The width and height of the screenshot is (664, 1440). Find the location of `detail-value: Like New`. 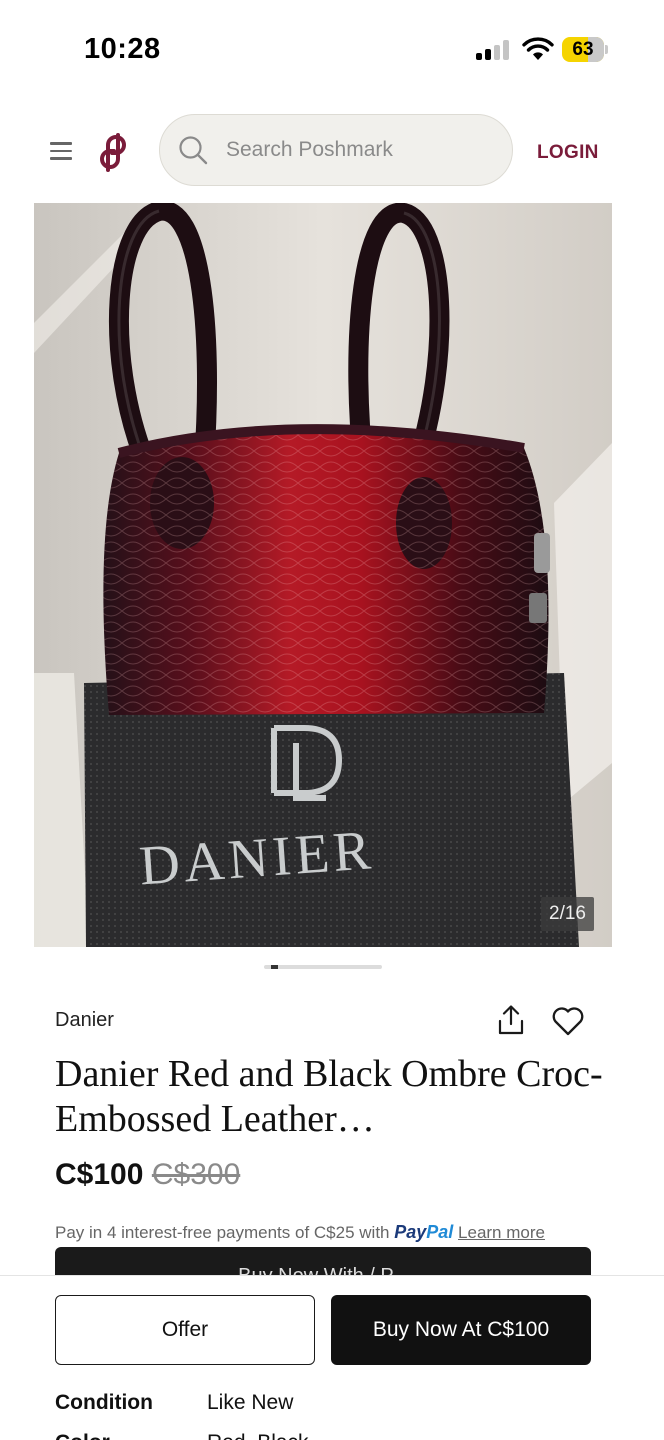

detail-value: Like New is located at coordinates (250, 1402).